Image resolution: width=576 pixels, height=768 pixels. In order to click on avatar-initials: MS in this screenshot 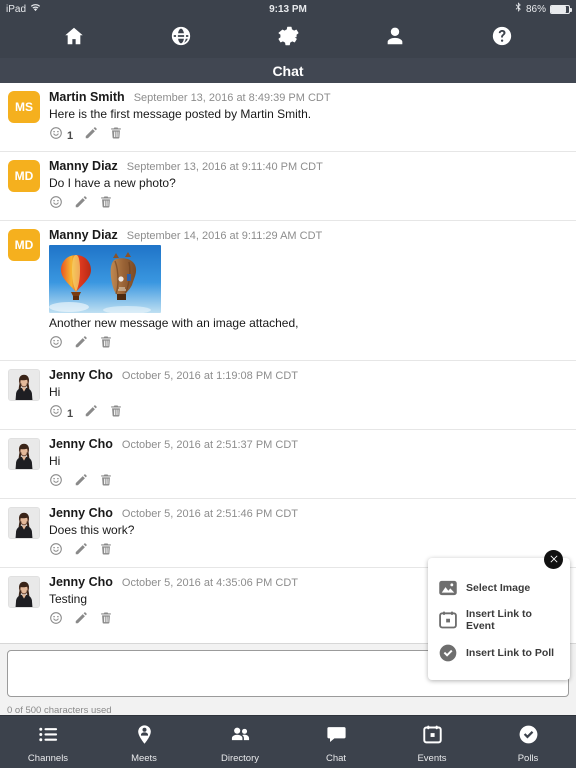, I will do `click(24, 107)`.